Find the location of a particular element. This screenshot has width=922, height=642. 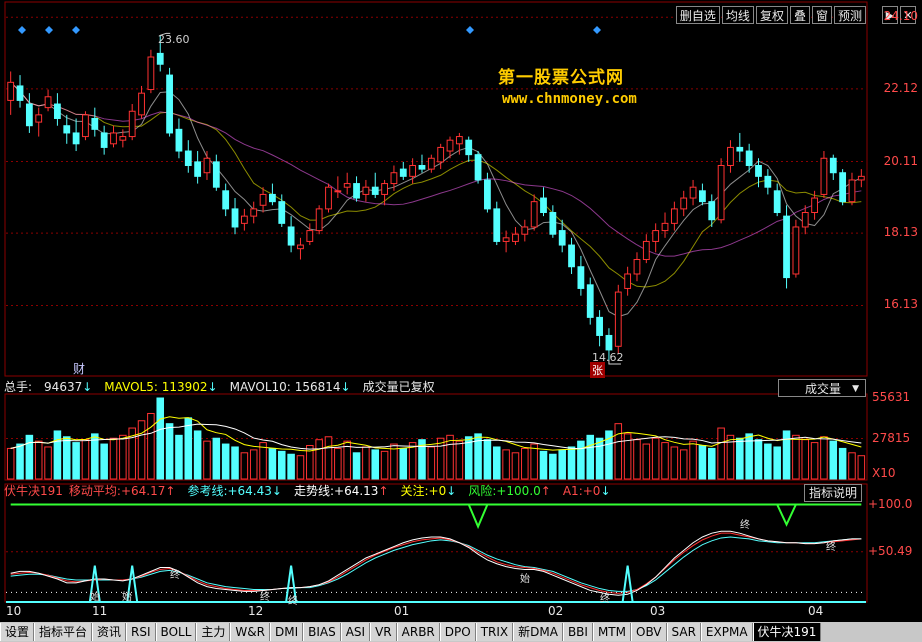

tab-2: 资讯 is located at coordinates (109, 632).